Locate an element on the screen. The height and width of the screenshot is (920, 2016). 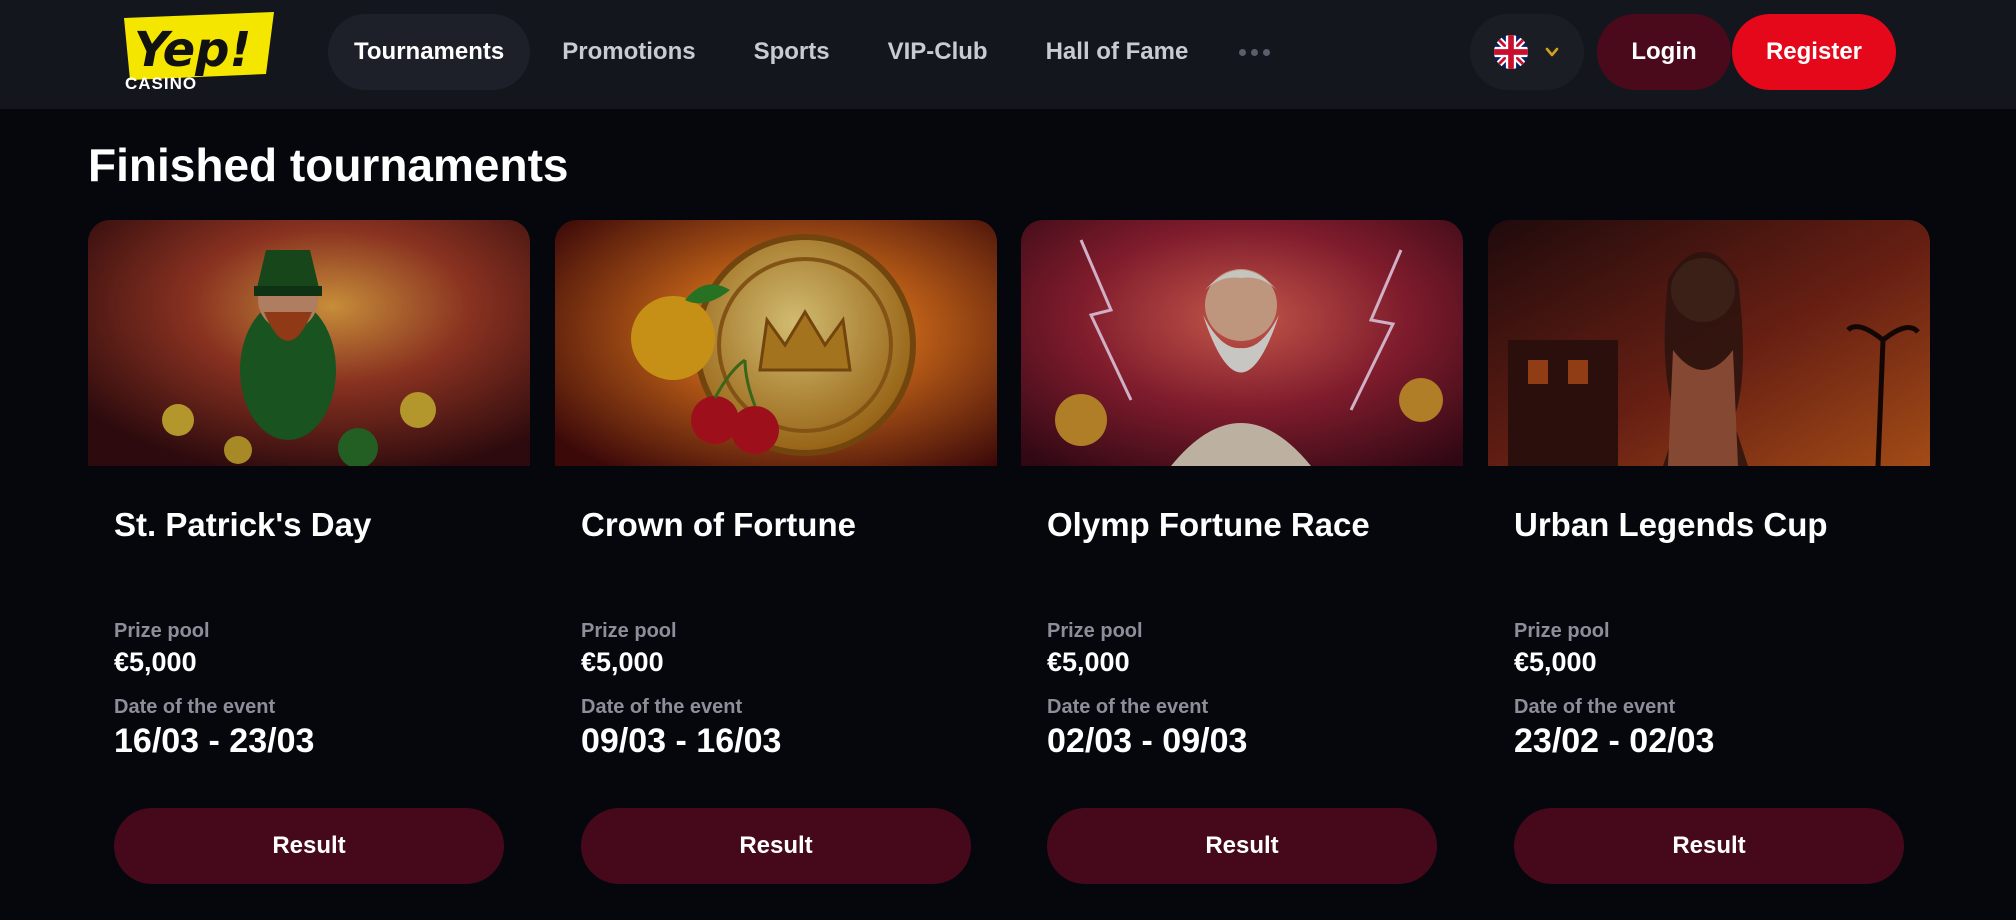
event-date-value: 09/03 - 16/03 is located at coordinates (681, 741).